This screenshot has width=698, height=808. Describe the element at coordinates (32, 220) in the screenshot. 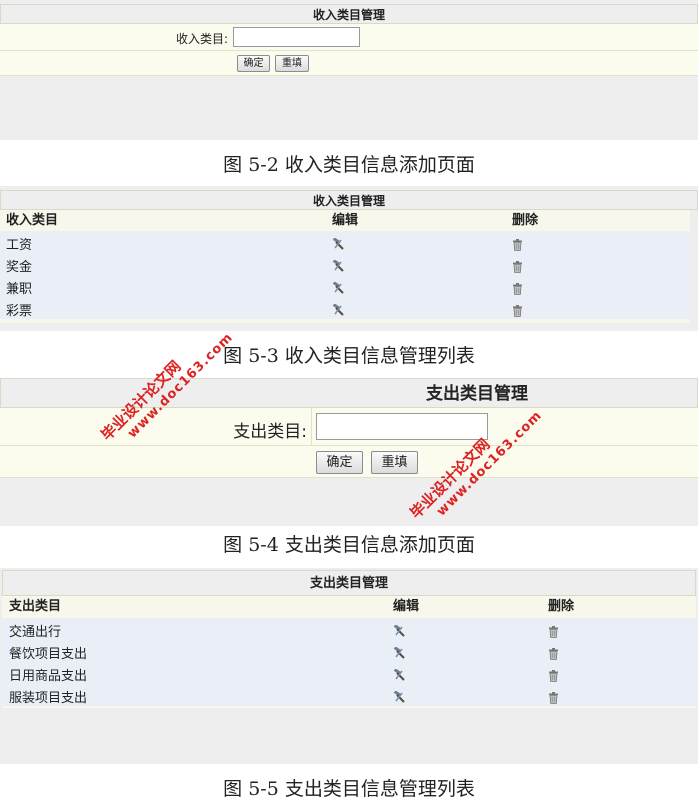

I see `col-income-category: 收入类目` at that location.